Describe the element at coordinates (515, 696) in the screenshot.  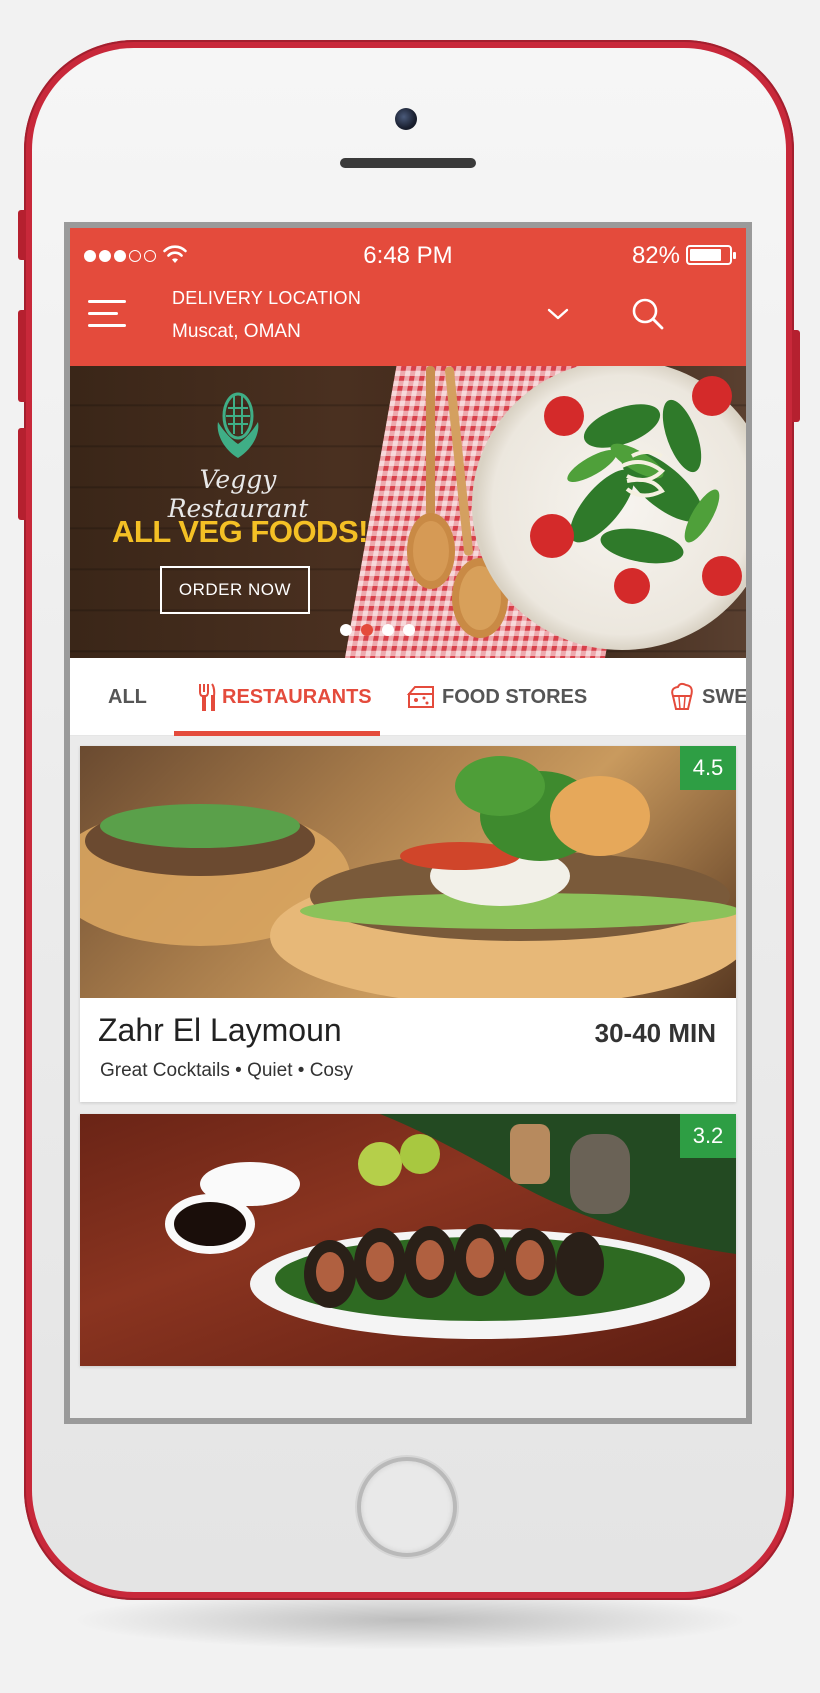
I see `tab-label: FOOD STORES` at that location.